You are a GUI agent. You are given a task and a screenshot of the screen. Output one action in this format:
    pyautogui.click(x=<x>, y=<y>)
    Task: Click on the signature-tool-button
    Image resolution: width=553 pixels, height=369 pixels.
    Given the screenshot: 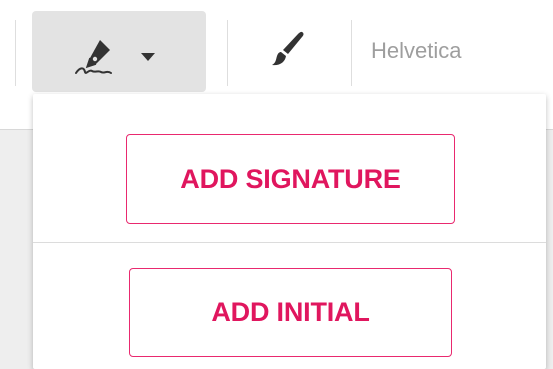 What is the action you would take?
    pyautogui.click(x=119, y=51)
    